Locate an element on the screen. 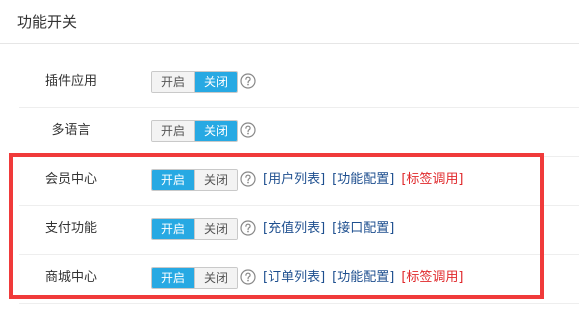 This screenshot has height=310, width=579. feature-label: 插件应用 is located at coordinates (70, 81).